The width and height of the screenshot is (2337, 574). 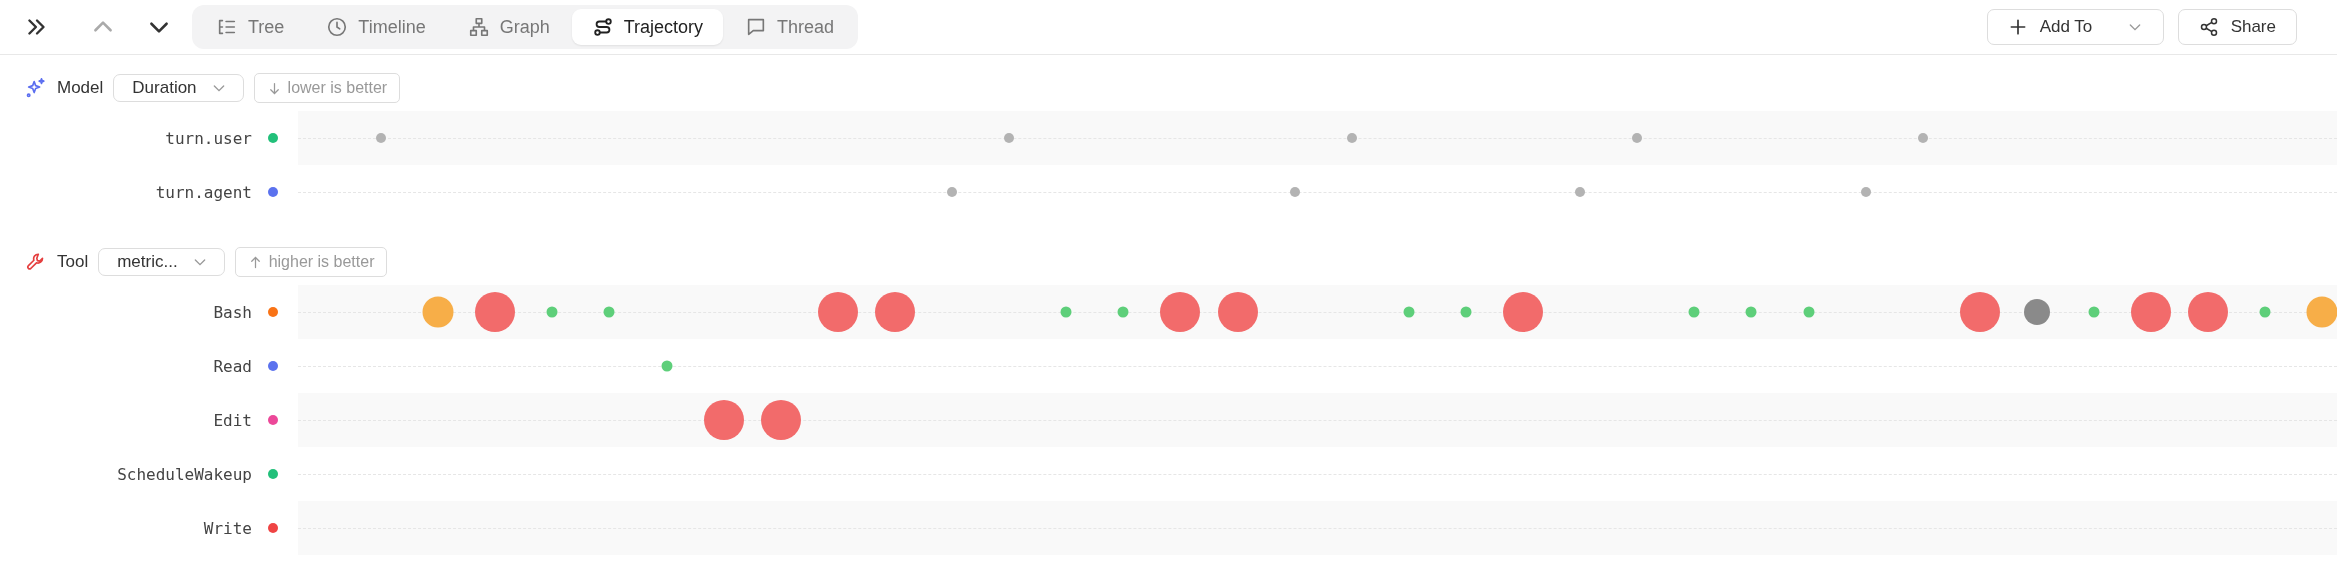 I want to click on sort-hint-button: lower is better, so click(x=327, y=88).